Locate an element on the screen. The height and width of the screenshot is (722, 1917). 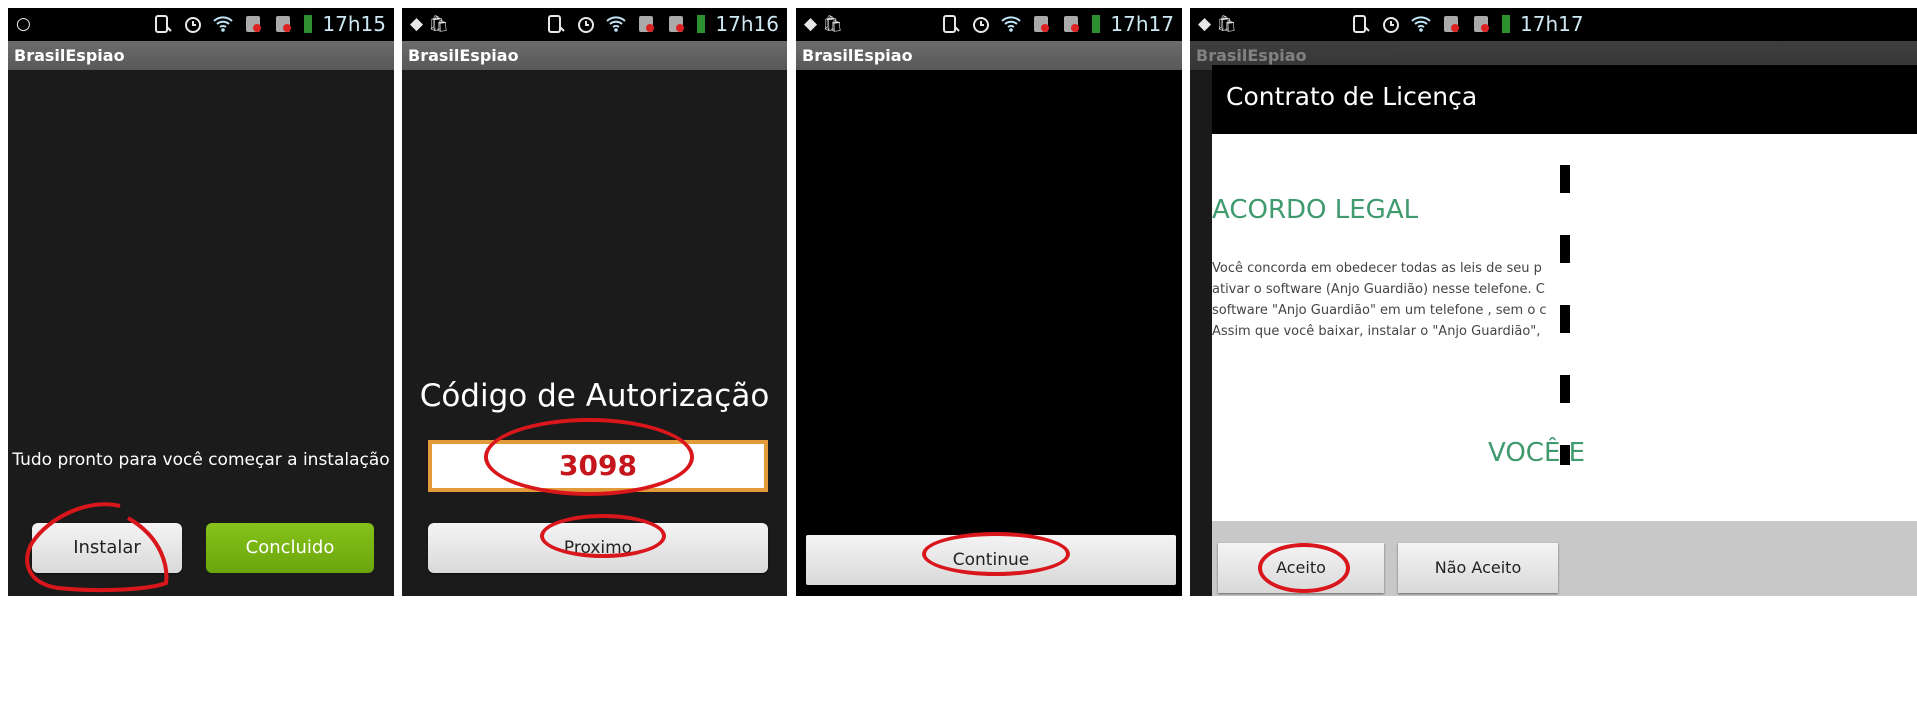
status-bar: ○ 17h15 is located at coordinates (201, 24).